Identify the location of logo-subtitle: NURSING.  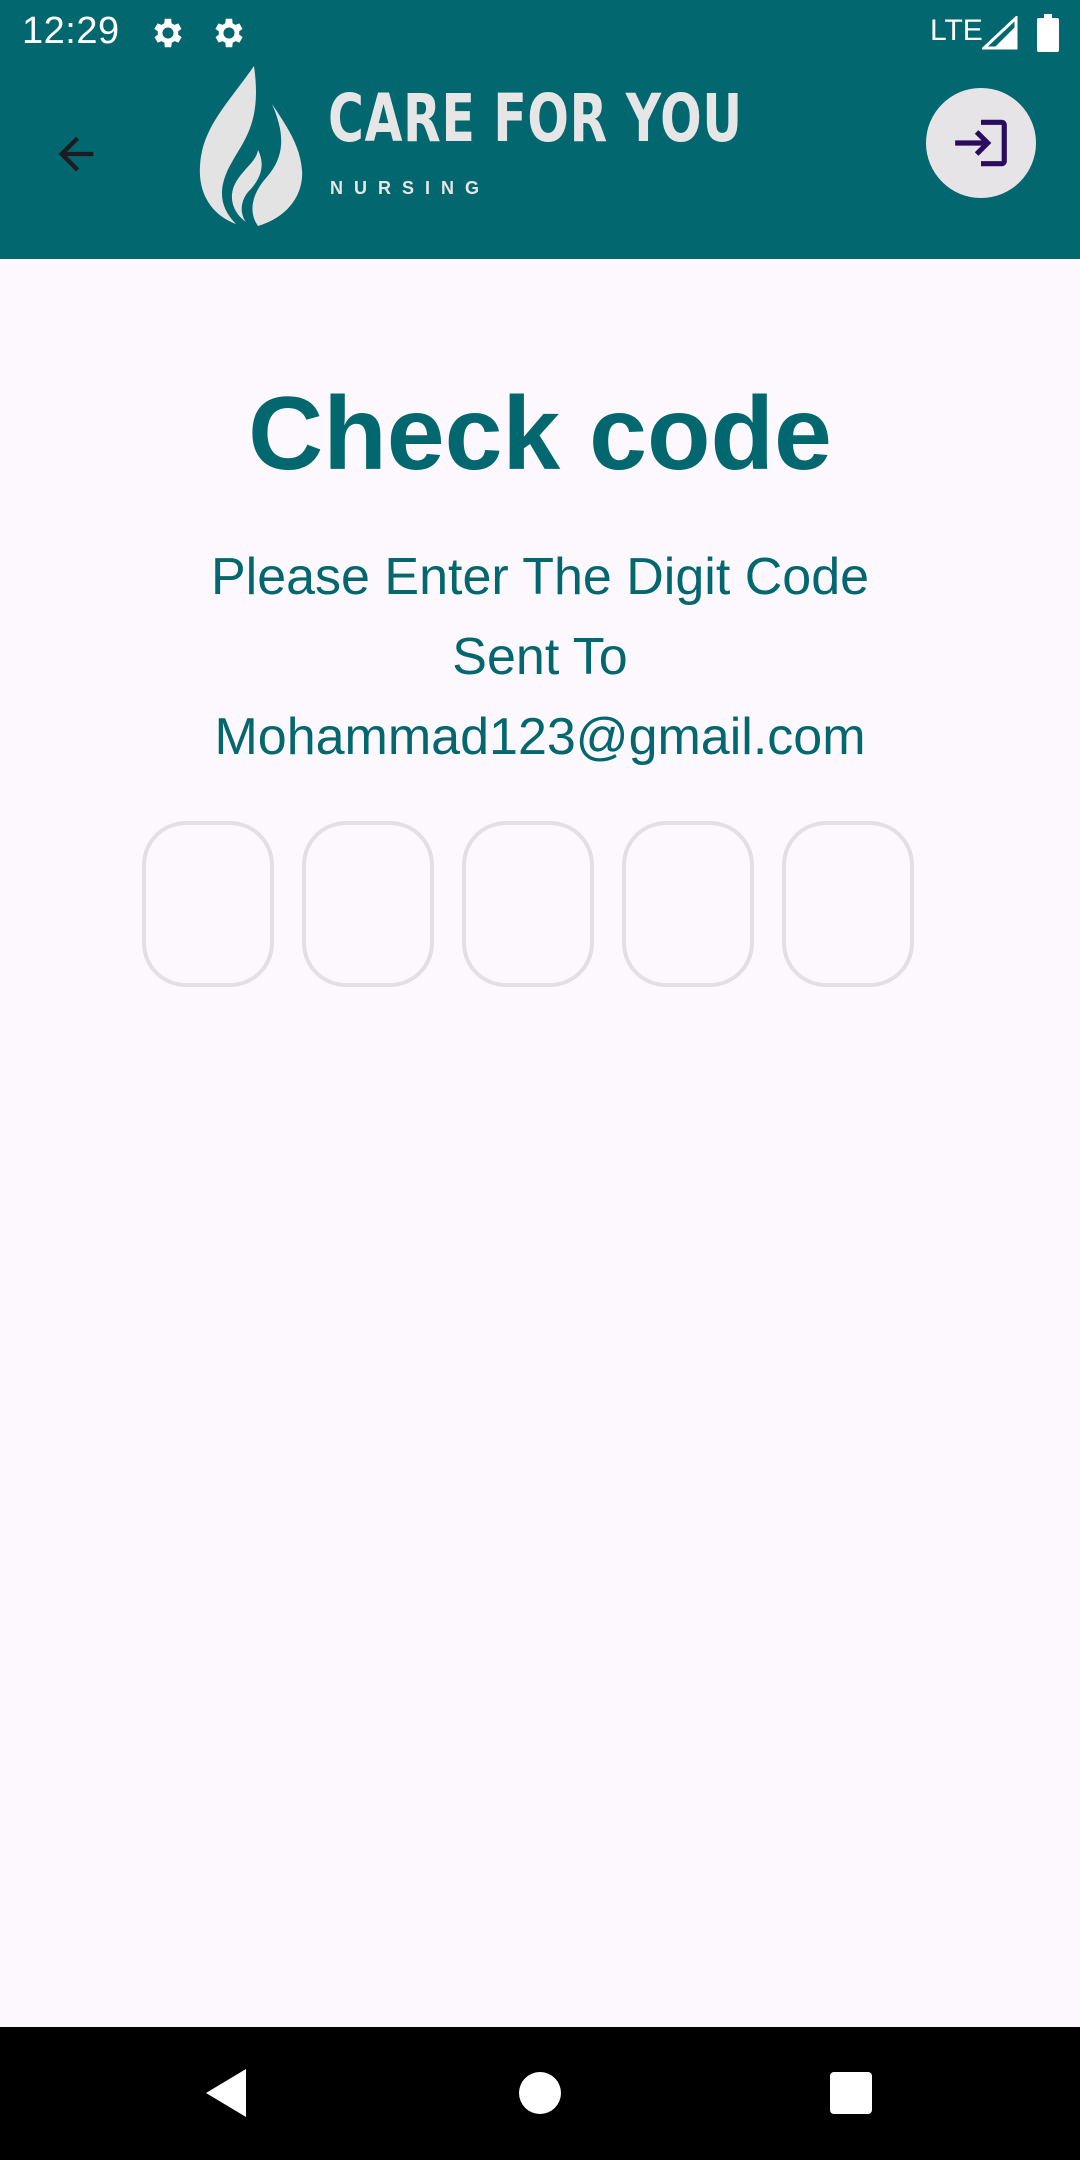
(410, 188).